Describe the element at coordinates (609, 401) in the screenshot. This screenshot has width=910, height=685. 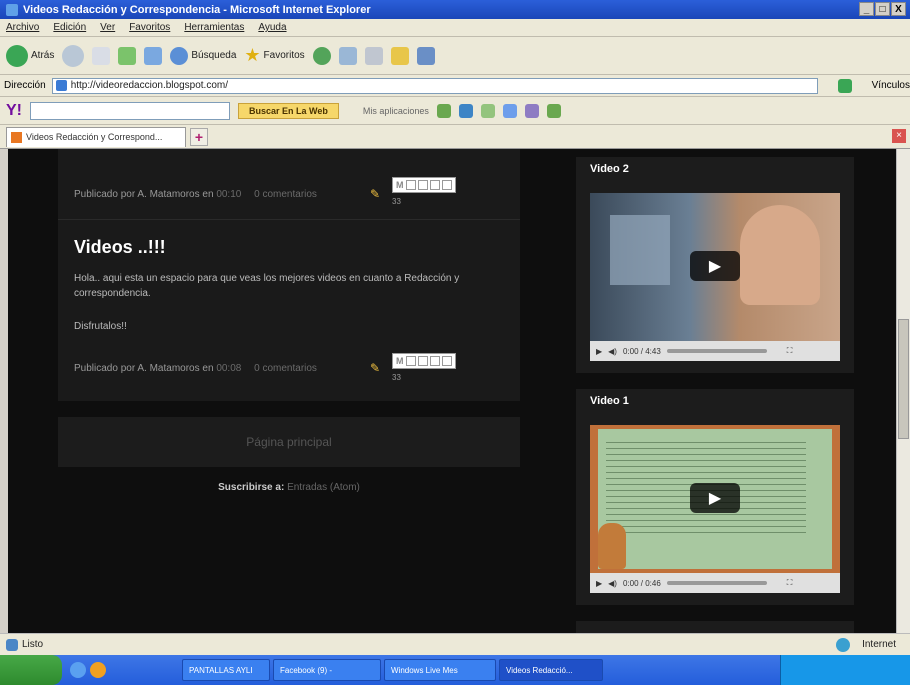
I see `video1-title: Video 1` at that location.